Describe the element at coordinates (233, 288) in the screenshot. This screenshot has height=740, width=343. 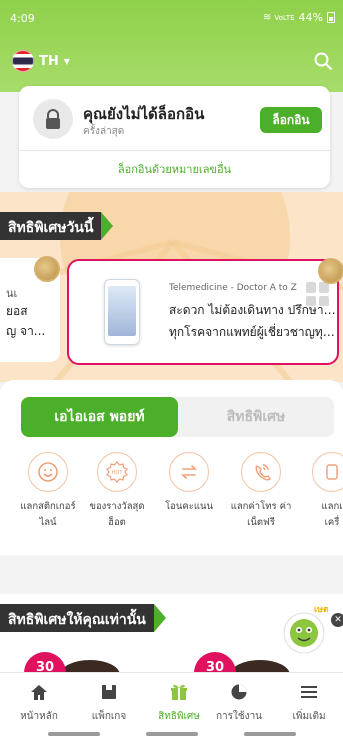
I see `card-category: Telemedicine - Doctor A to Z` at that location.